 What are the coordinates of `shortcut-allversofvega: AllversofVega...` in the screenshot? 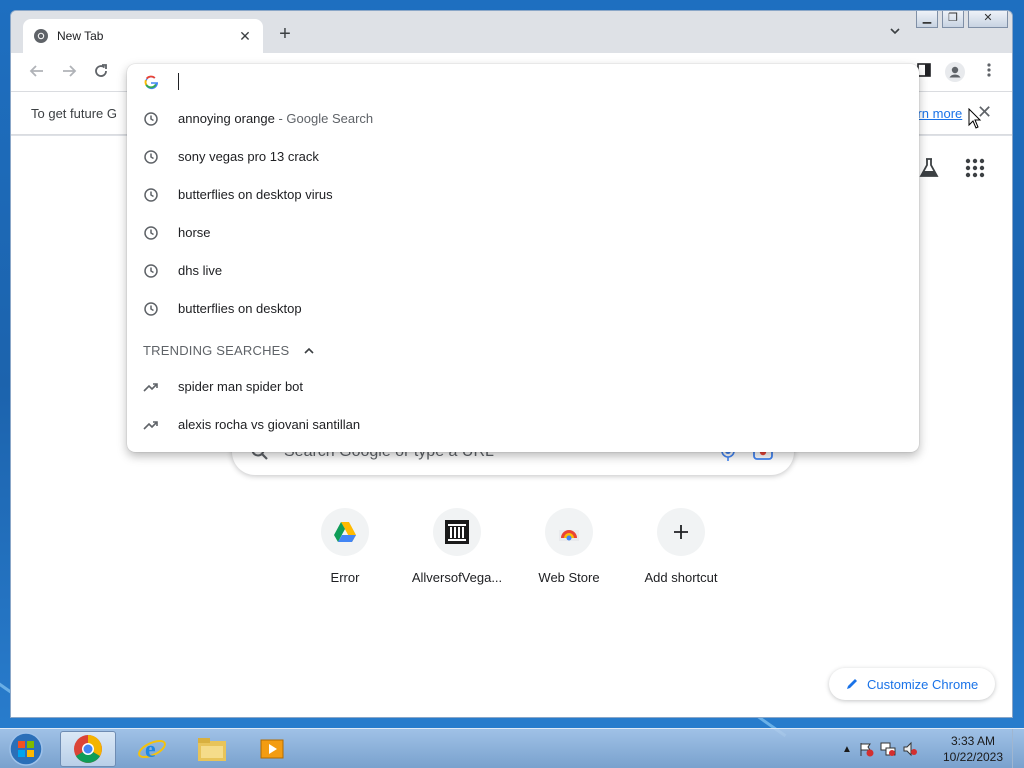 It's located at (457, 546).